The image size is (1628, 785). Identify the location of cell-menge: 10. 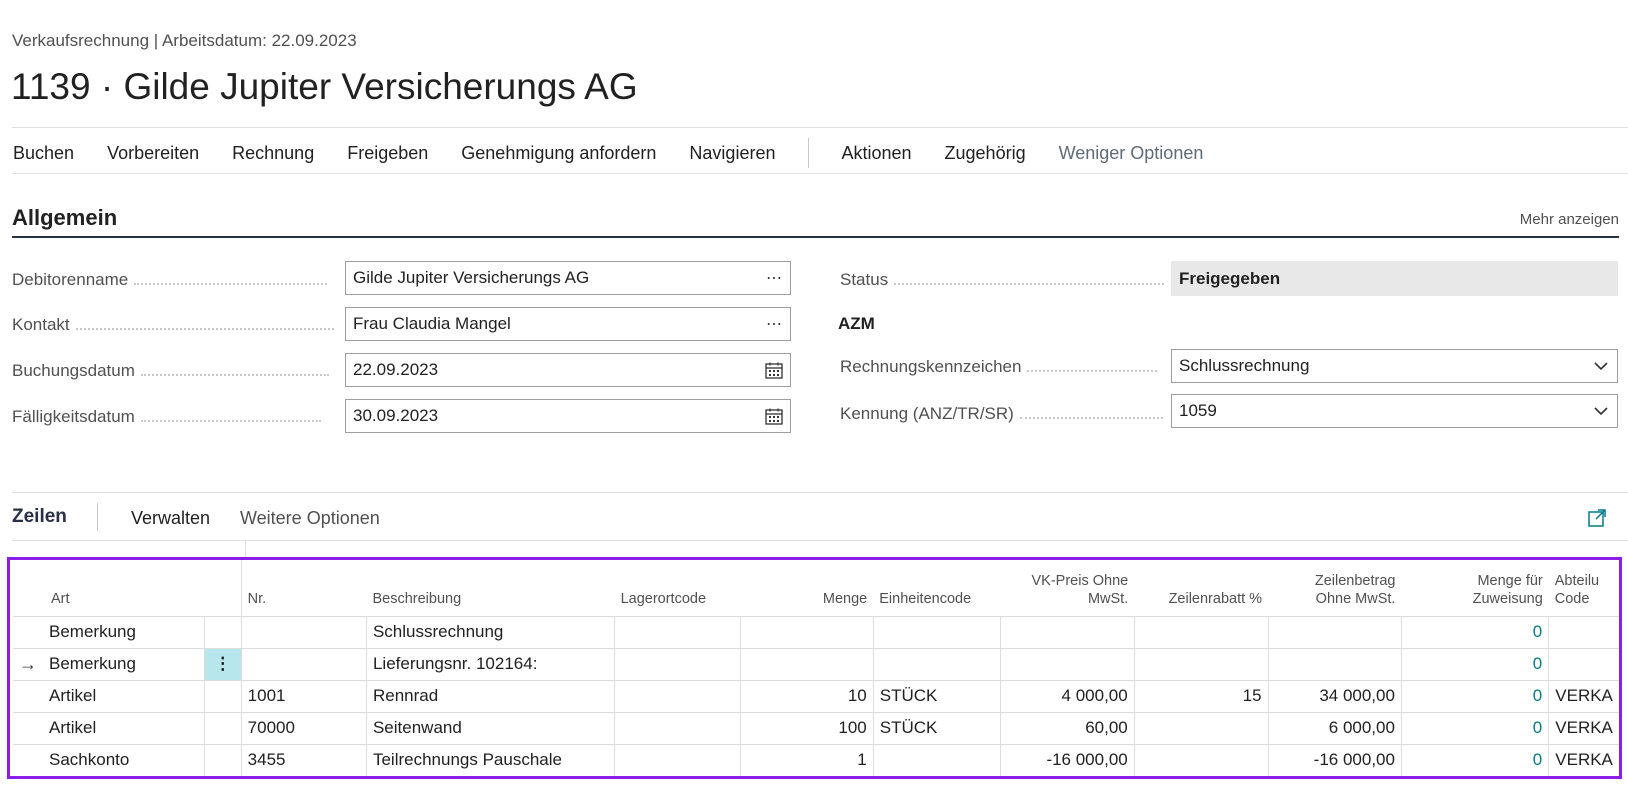
(806, 695).